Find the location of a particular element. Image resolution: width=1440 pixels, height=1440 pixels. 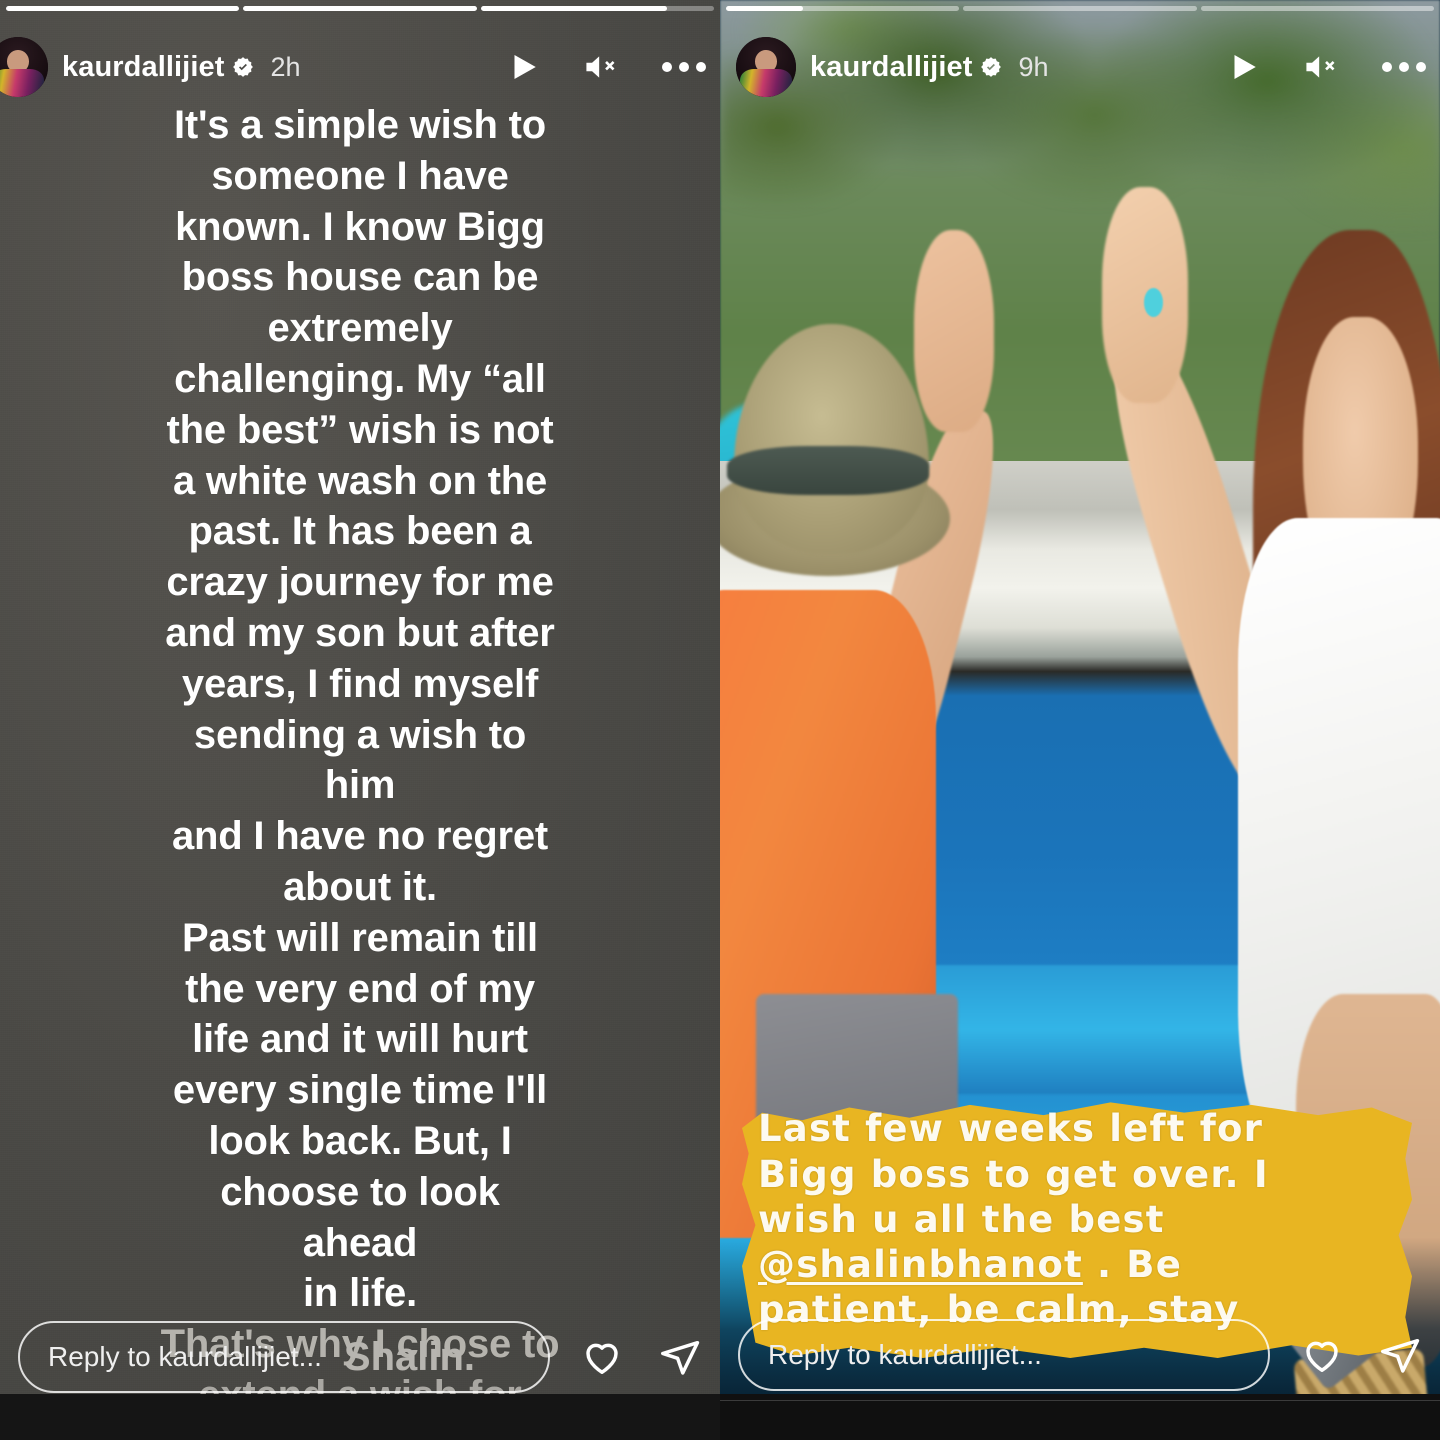

reply-input: Reply to kaurdallijiet... Shalin. is located at coordinates (284, 1357).